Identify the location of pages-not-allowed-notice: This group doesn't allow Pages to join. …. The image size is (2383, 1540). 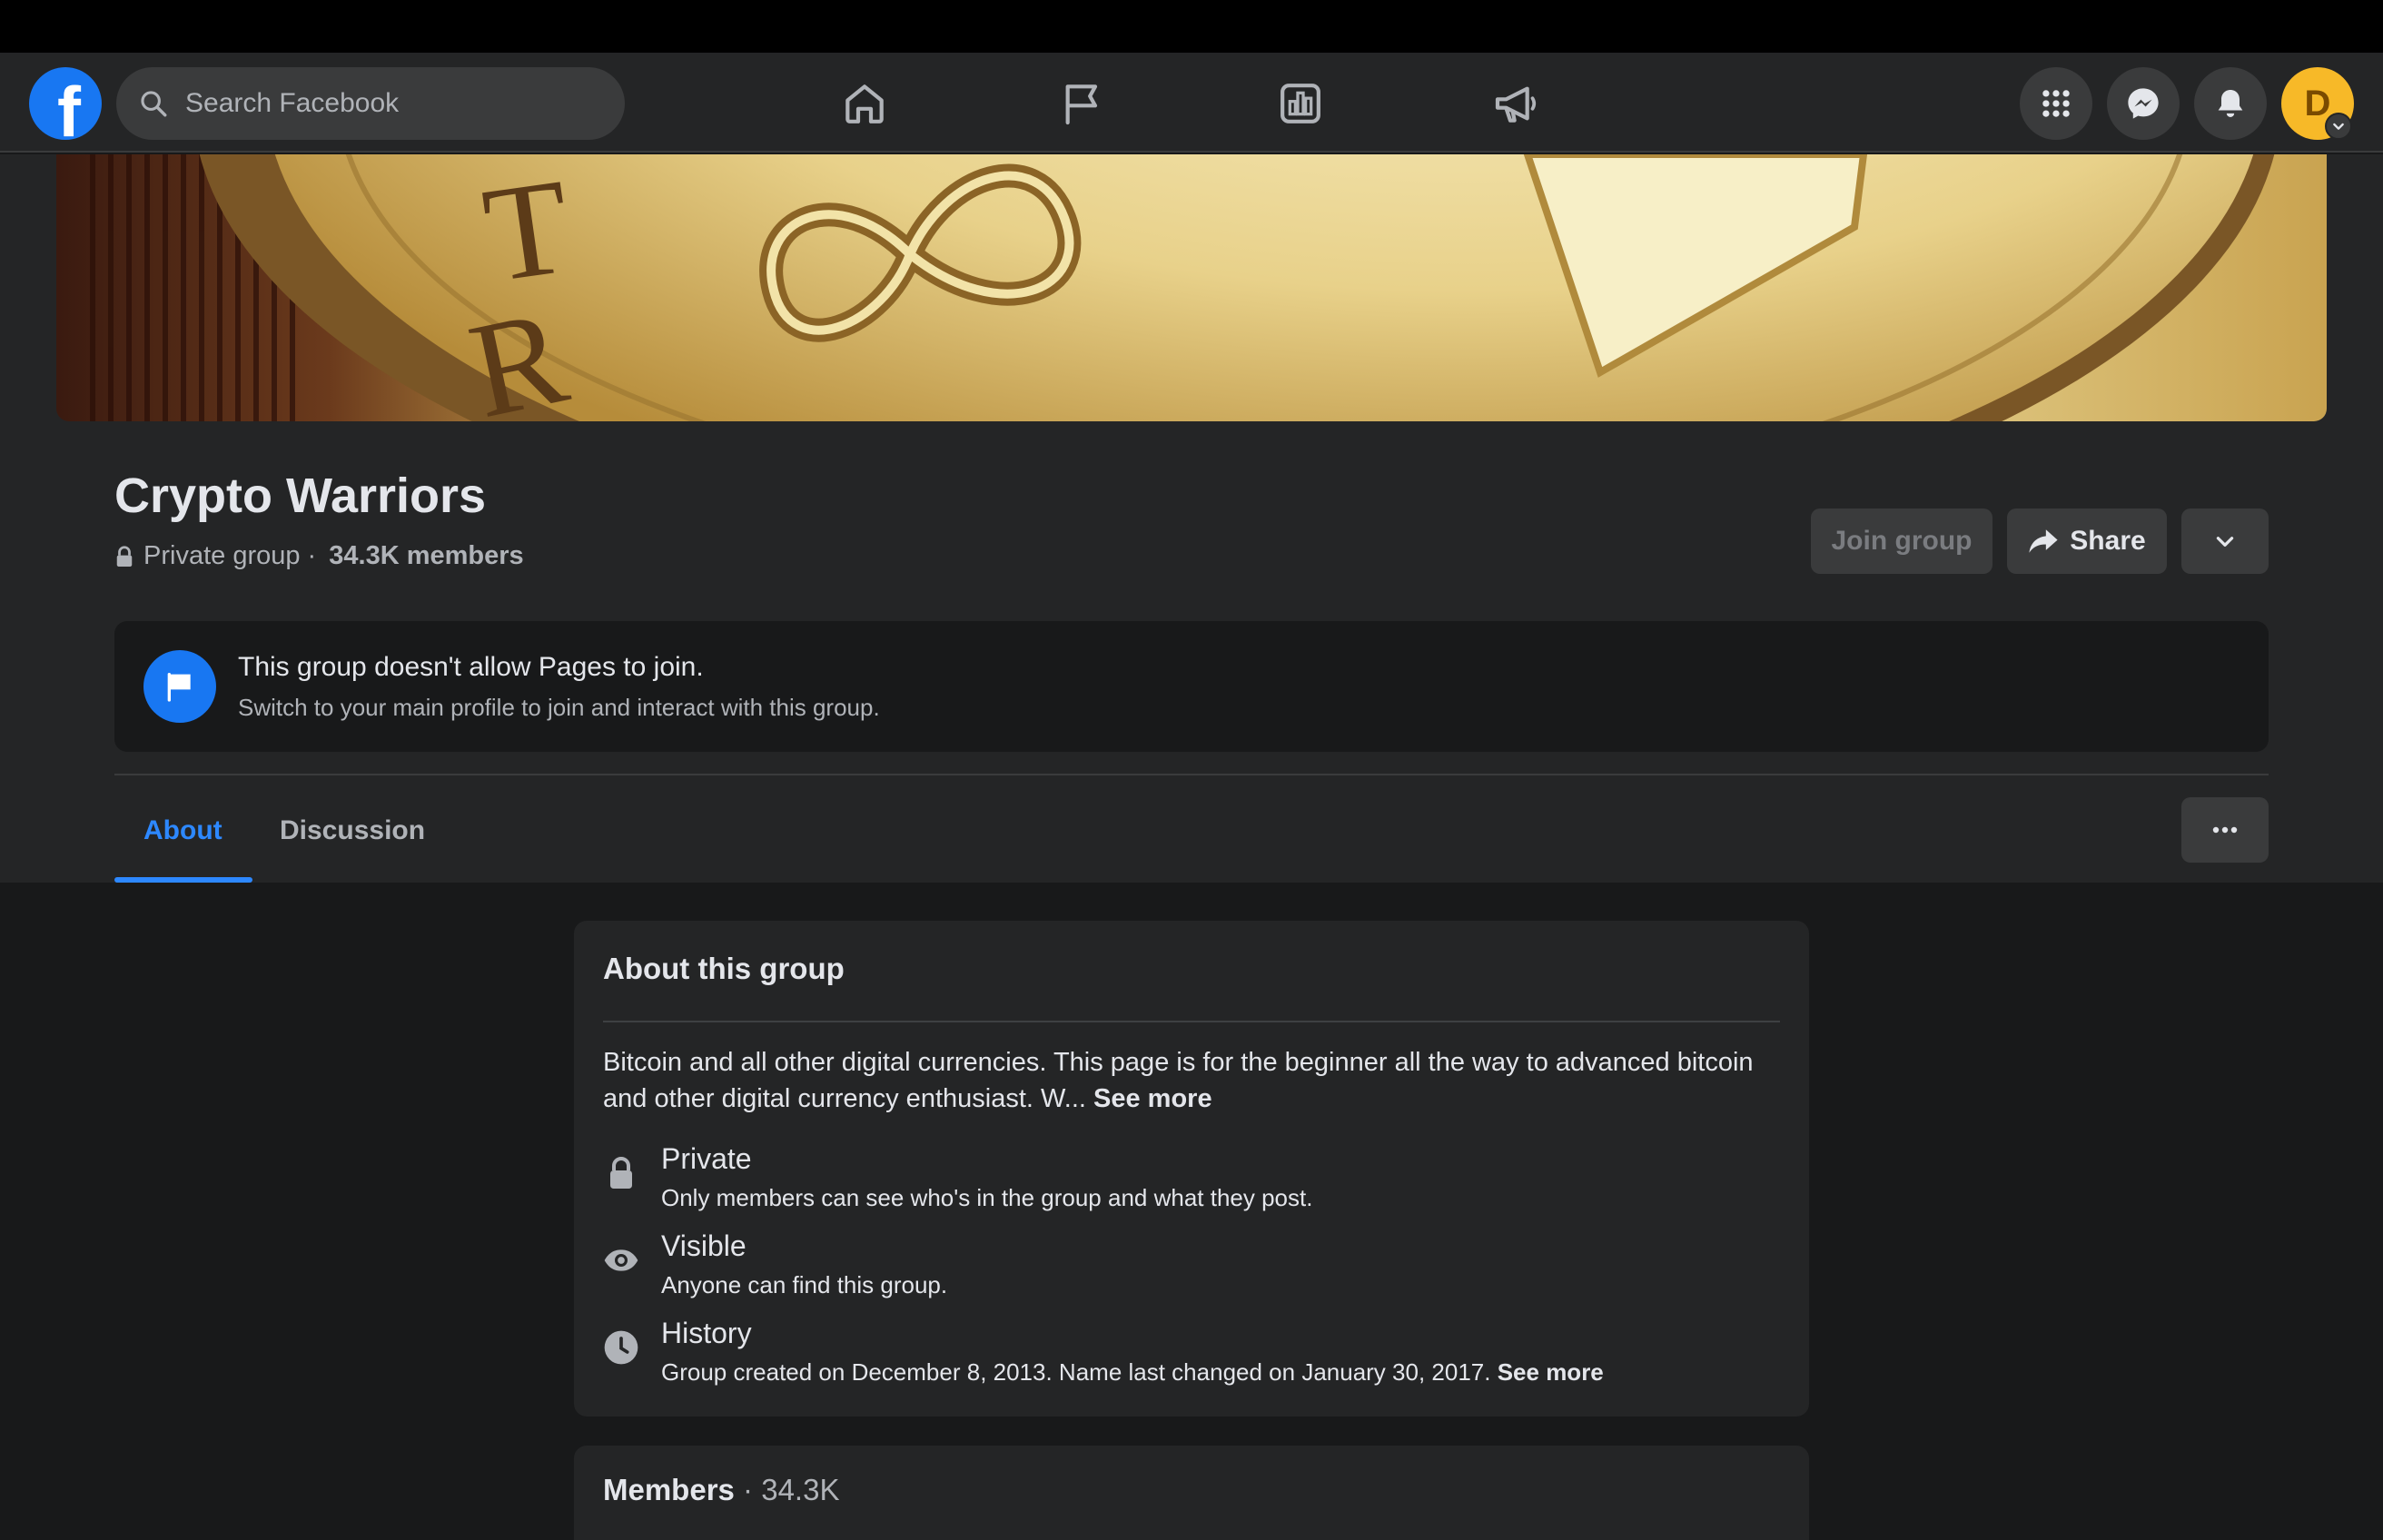
(1191, 686).